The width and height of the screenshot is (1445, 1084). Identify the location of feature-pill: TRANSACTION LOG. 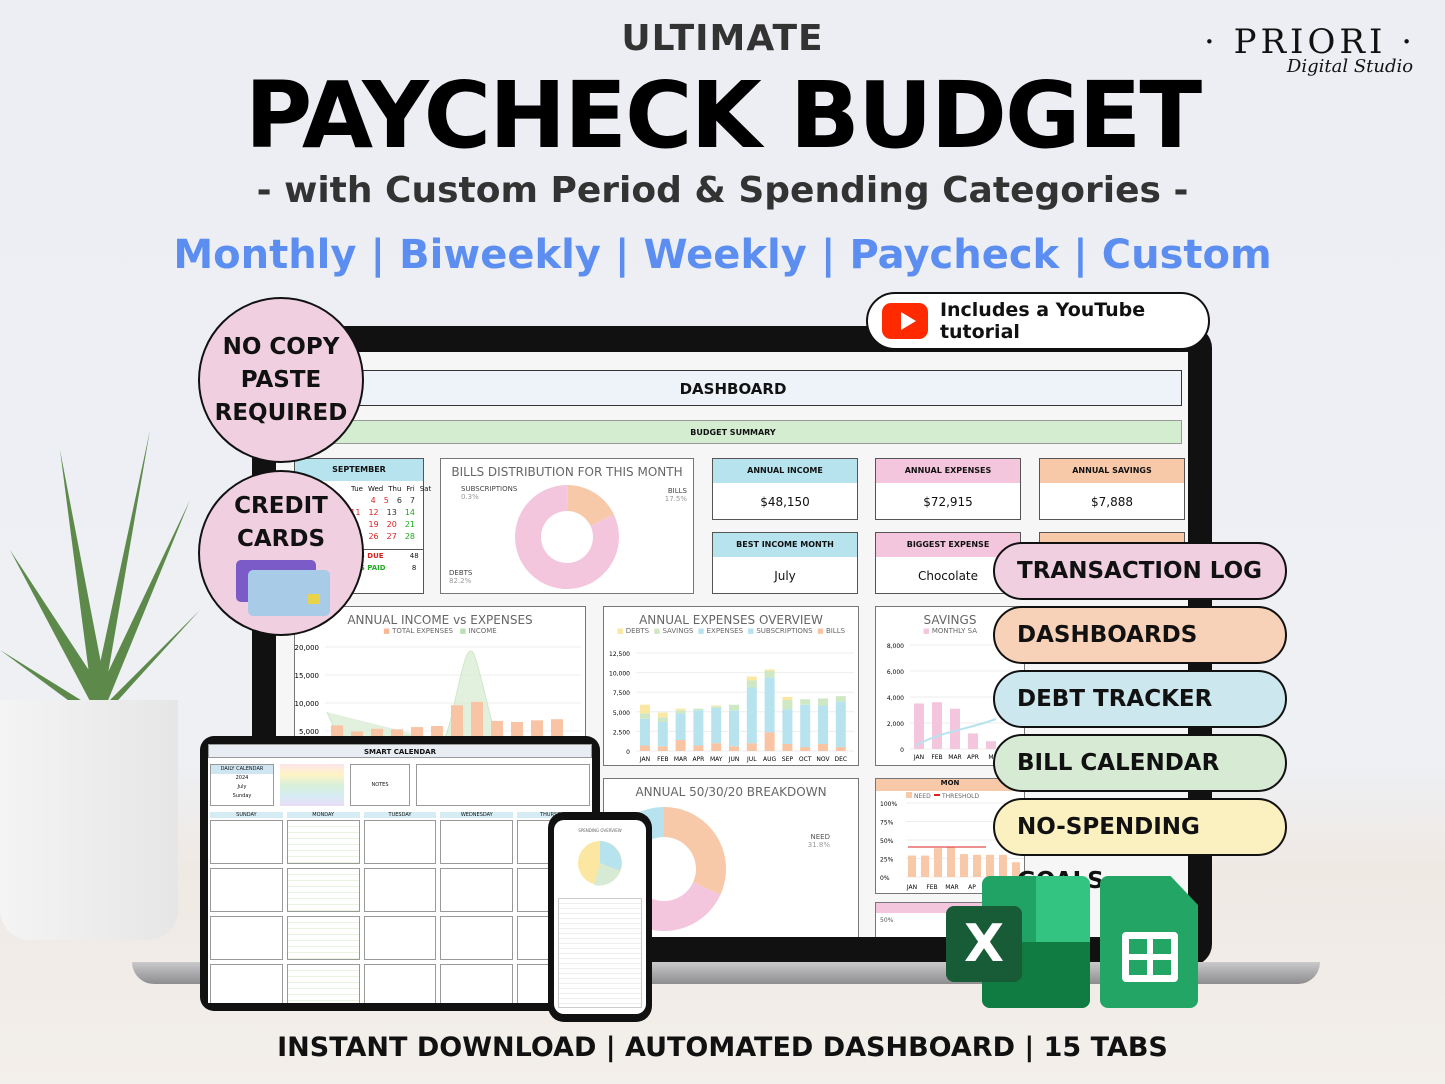
(1140, 571).